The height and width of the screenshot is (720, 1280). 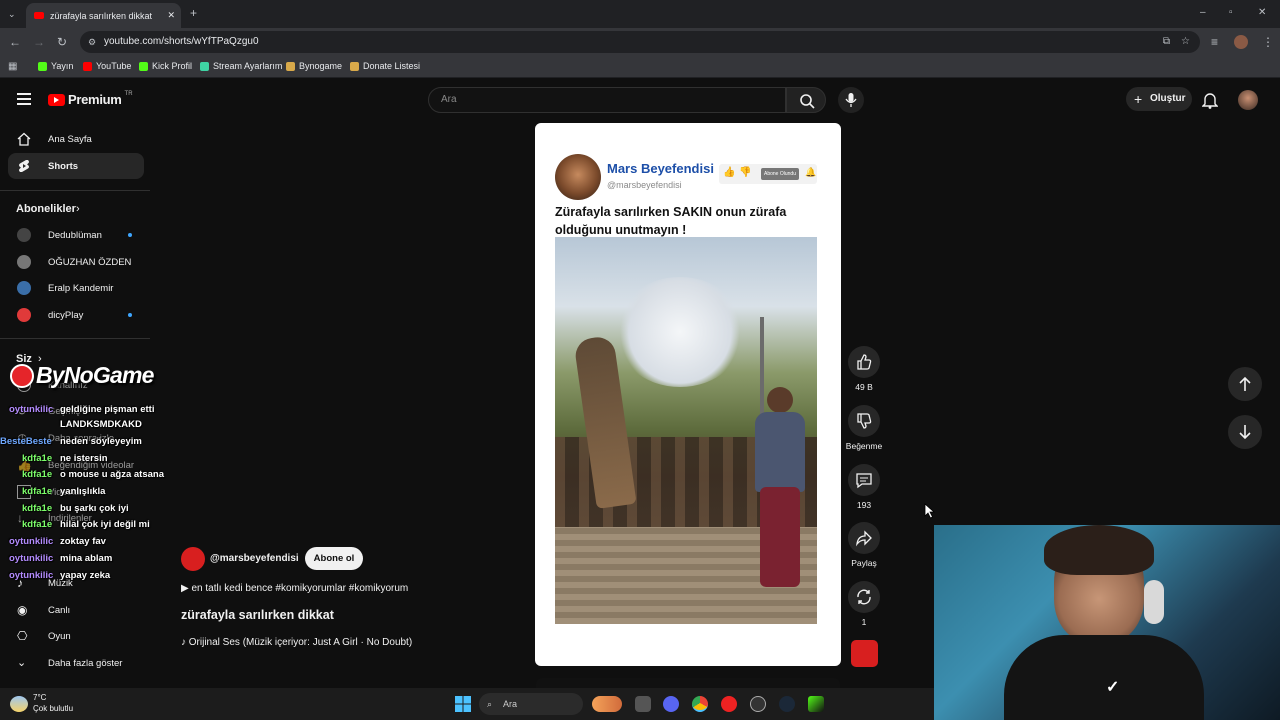 I want to click on bookmark-bynogame: Bynogame, so click(x=314, y=66).